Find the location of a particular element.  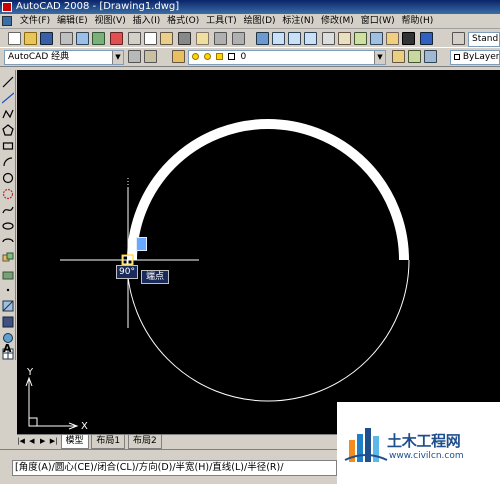

layer-value: 0 is located at coordinates (243, 57).